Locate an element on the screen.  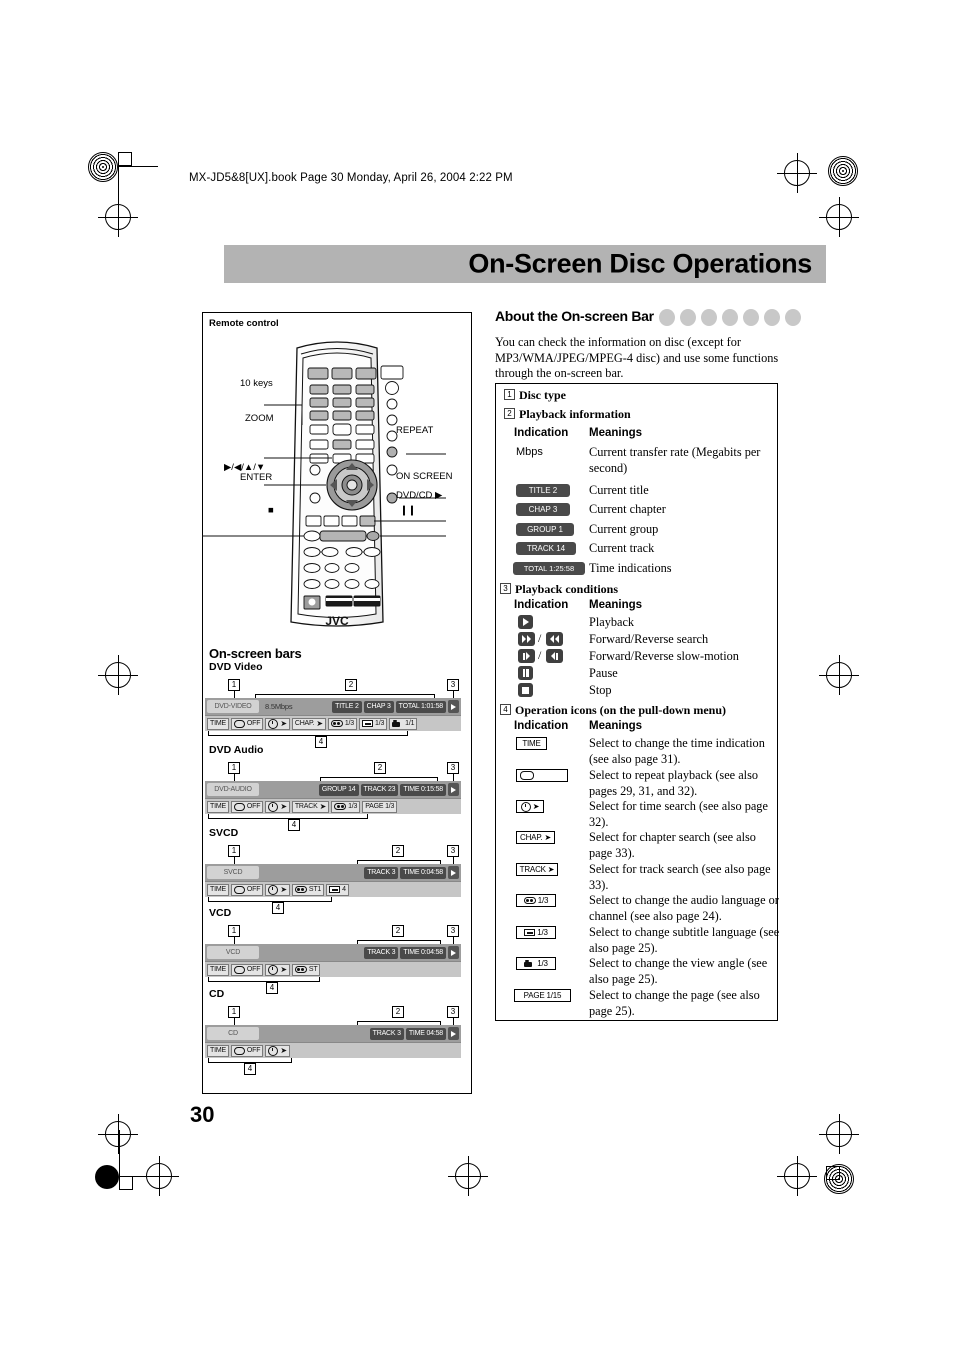
col-header-meanings-2: Meanings is located at coordinates (616, 605).